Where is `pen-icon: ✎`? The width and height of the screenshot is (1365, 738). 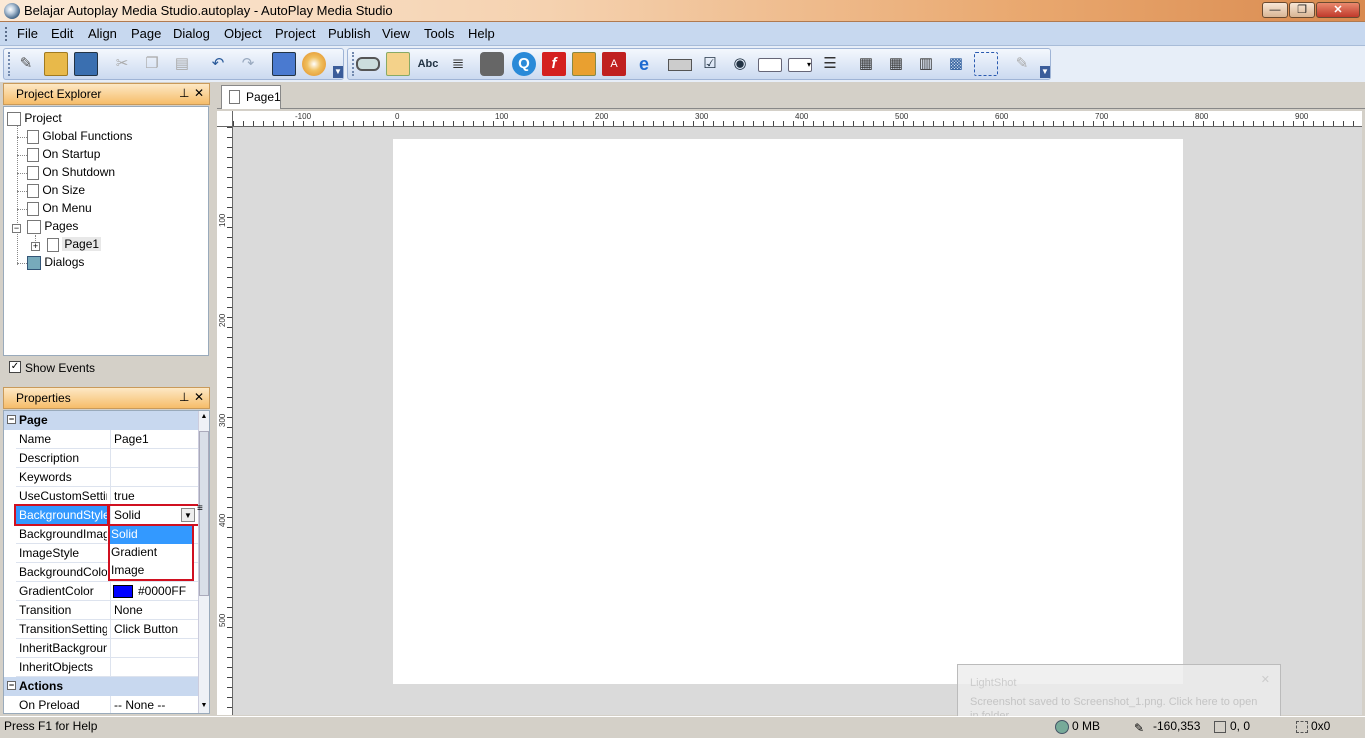
pen-icon: ✎ is located at coordinates (1022, 64).